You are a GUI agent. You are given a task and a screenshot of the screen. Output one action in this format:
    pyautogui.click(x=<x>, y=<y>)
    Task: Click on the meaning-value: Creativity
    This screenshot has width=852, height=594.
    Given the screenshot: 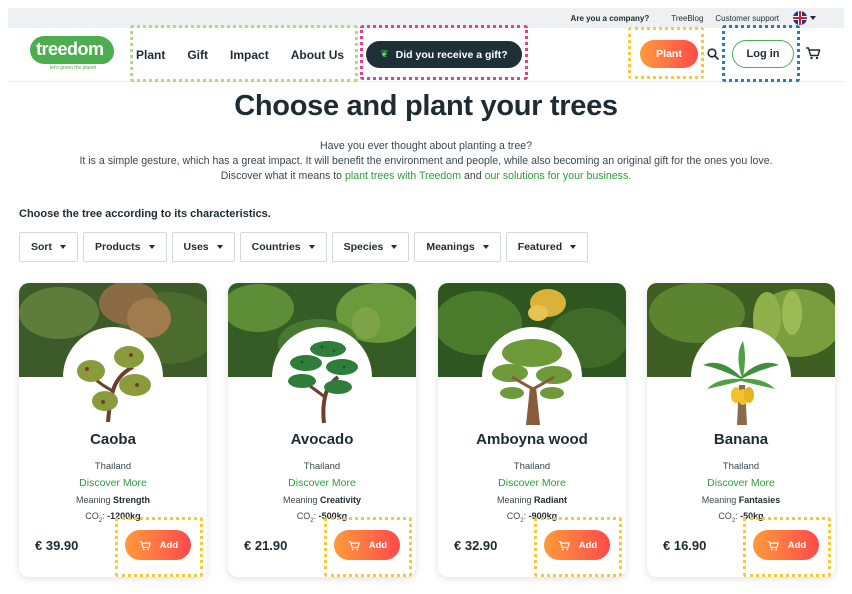 What is the action you would take?
    pyautogui.click(x=341, y=500)
    